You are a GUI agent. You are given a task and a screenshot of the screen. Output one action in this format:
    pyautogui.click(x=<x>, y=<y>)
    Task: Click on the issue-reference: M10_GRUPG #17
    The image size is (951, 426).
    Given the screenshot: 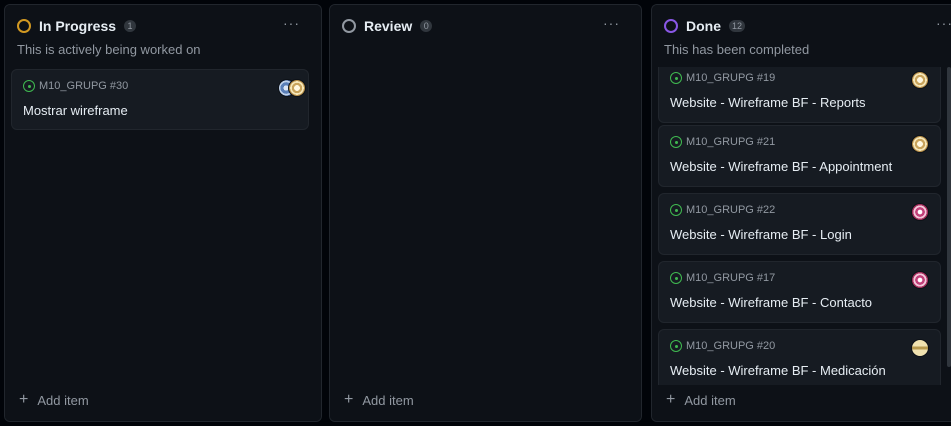 What is the action you would take?
    pyautogui.click(x=730, y=278)
    